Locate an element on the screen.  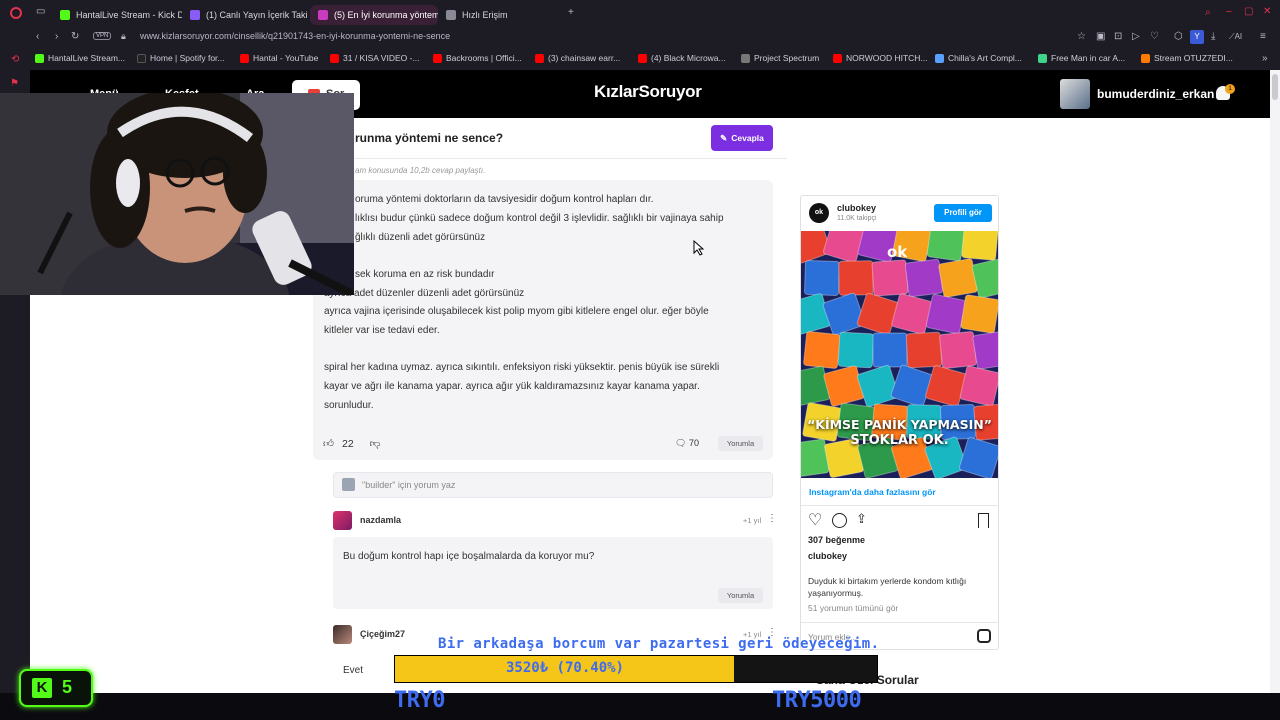
comment-bubble-icon is located at coordinates (839, 520).